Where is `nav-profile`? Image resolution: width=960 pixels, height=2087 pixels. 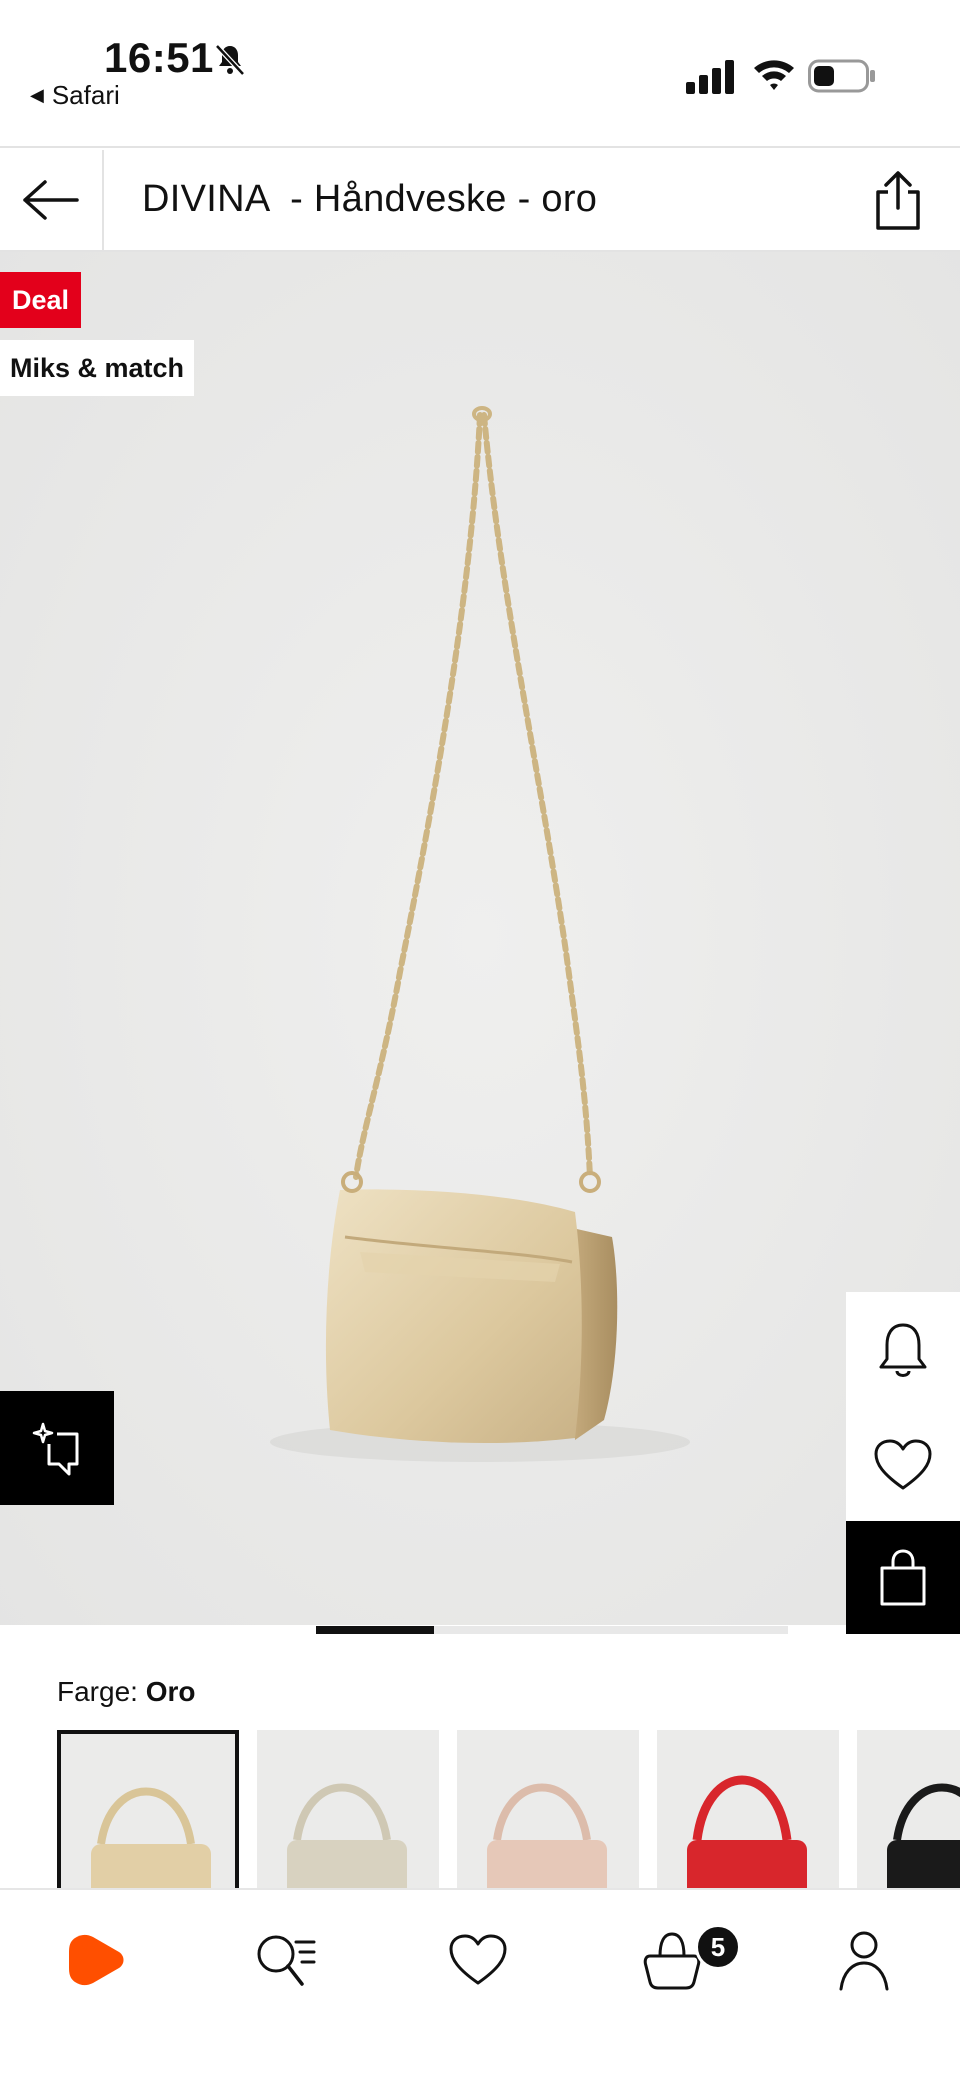 nav-profile is located at coordinates (864, 1960).